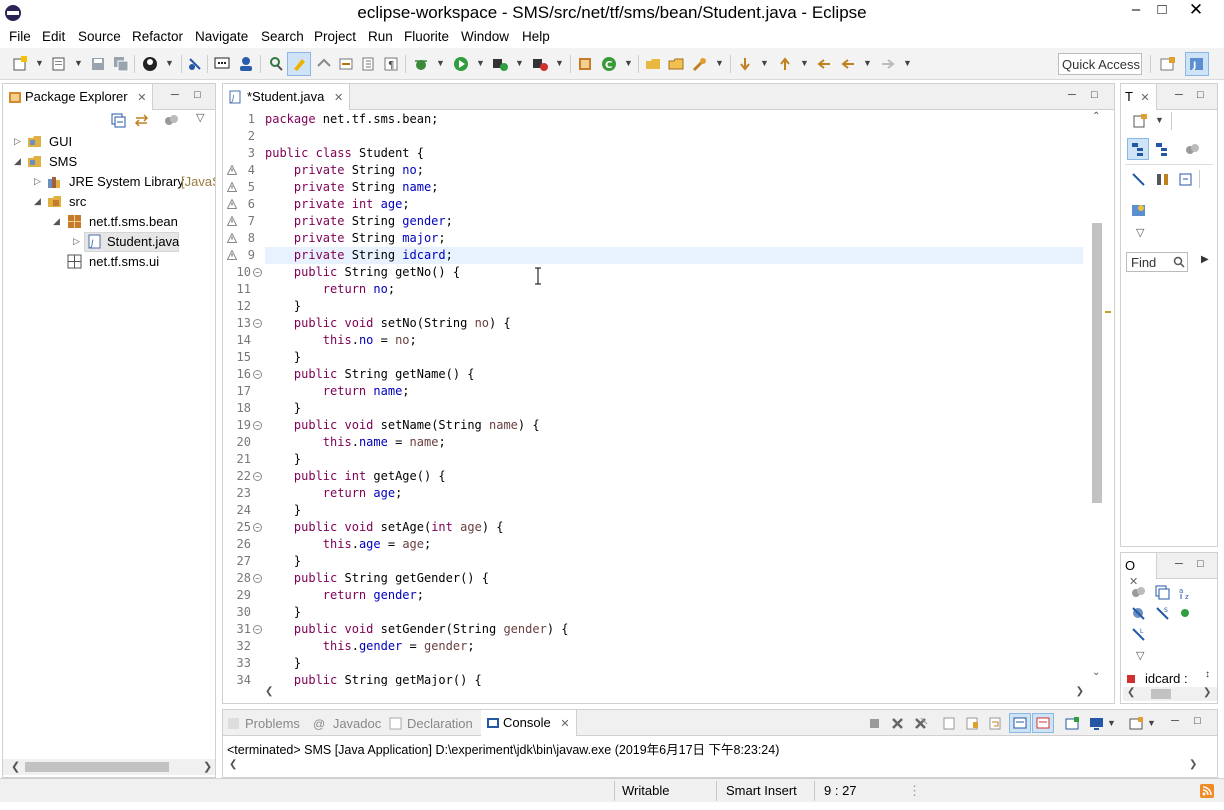 The image size is (1224, 810). Describe the element at coordinates (897, 723) in the screenshot. I see `remove-launch-icon` at that location.